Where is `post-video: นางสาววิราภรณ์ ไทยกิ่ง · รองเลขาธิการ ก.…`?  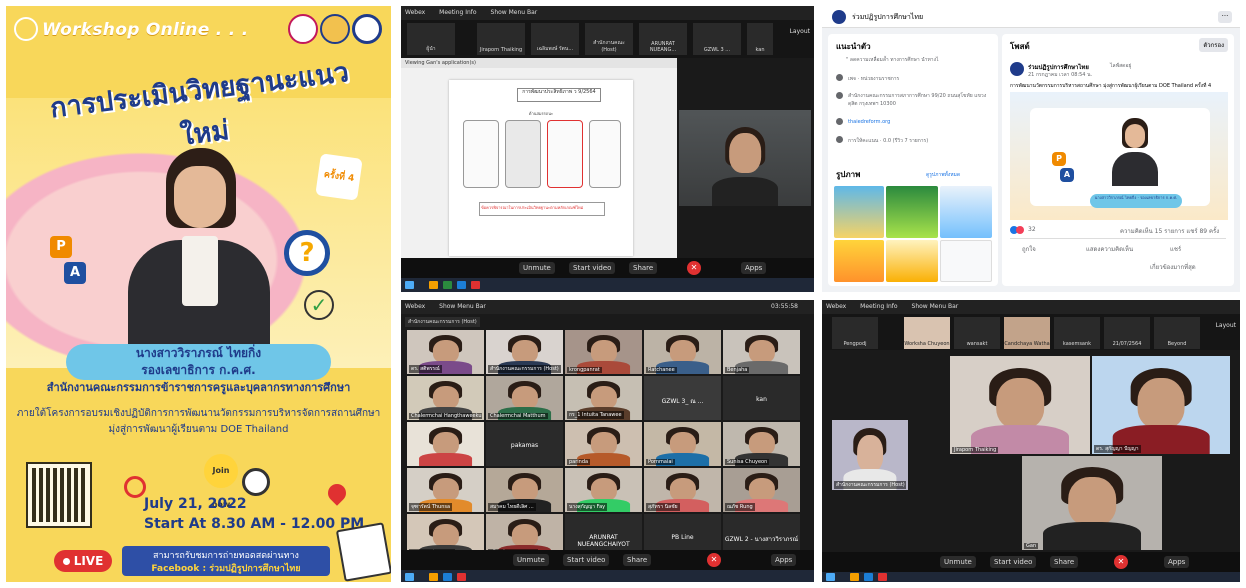 post-video: นางสาววิราภรณ์ ไทยกิ่ง · รองเลขาธิการ ก.… is located at coordinates (1119, 156).